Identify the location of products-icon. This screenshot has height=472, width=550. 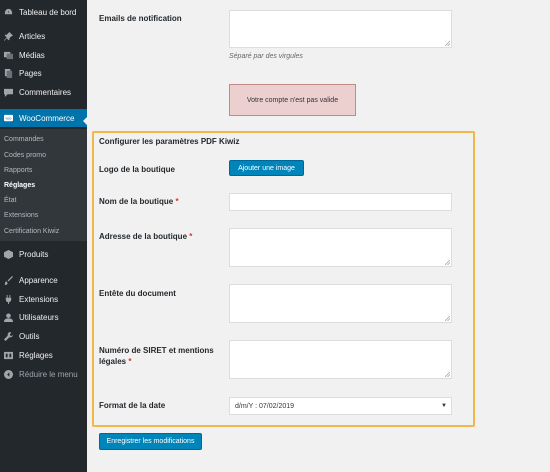
(8, 254).